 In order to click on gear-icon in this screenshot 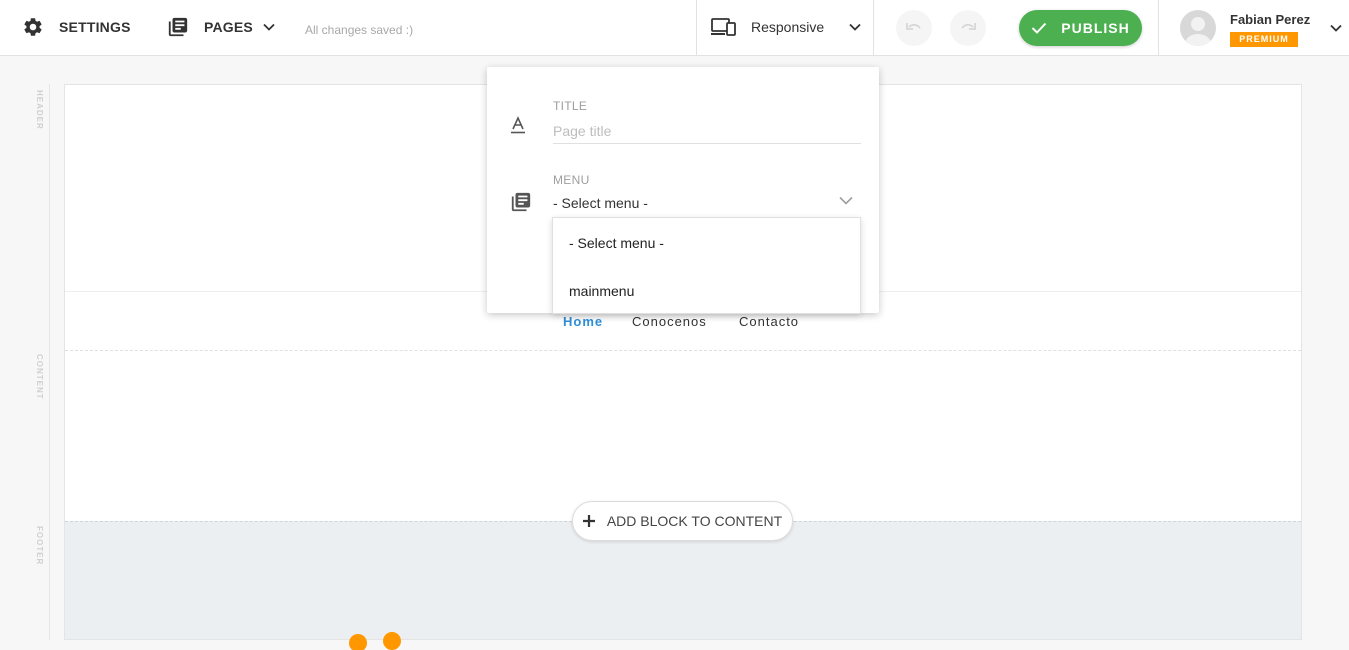, I will do `click(33, 27)`.